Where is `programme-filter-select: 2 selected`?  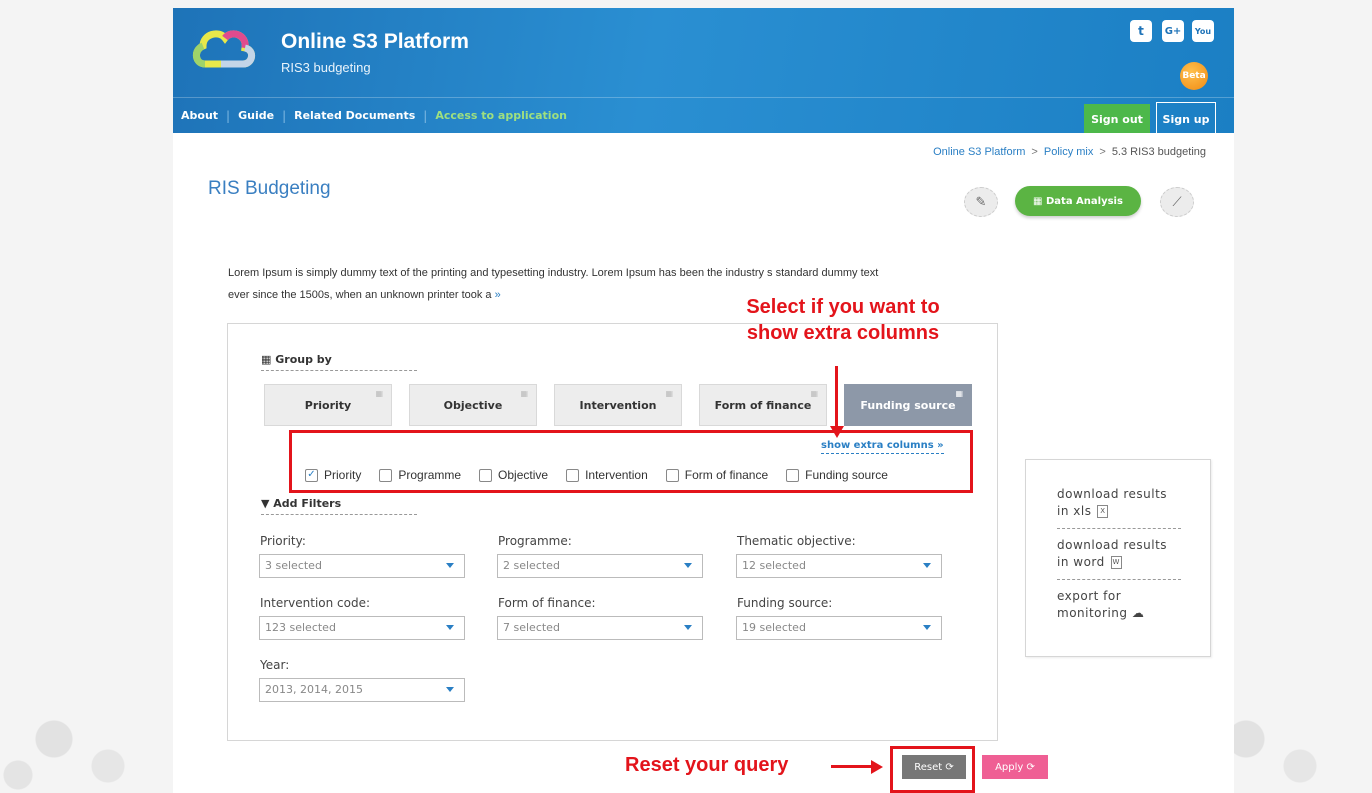
programme-filter-select: 2 selected is located at coordinates (600, 566).